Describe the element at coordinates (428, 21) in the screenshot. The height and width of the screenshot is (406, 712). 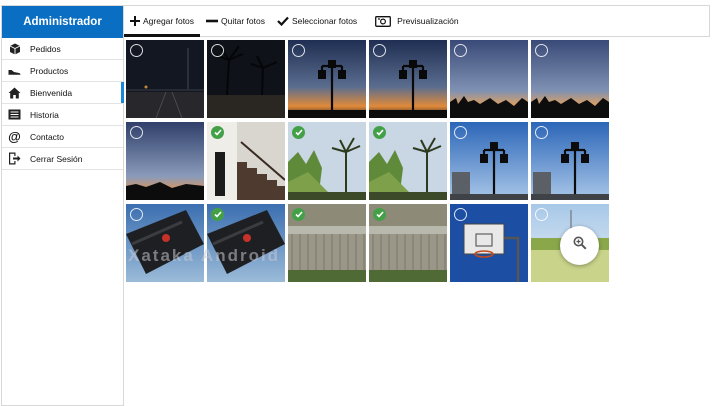
I see `preview-label: Previsualización` at that location.